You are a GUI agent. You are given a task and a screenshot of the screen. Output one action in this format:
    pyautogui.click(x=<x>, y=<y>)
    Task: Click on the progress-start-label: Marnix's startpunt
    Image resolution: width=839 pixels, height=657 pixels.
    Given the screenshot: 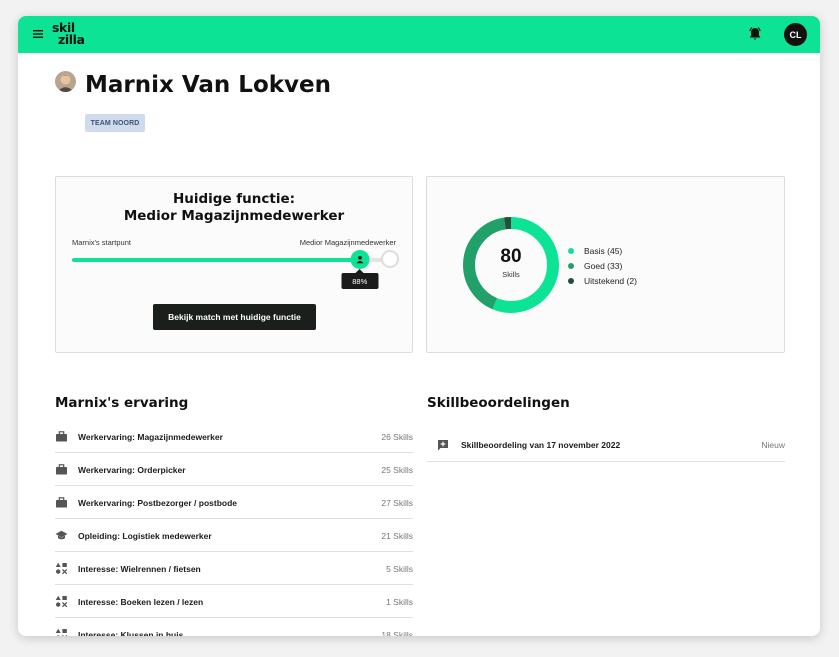 What is the action you would take?
    pyautogui.click(x=101, y=242)
    